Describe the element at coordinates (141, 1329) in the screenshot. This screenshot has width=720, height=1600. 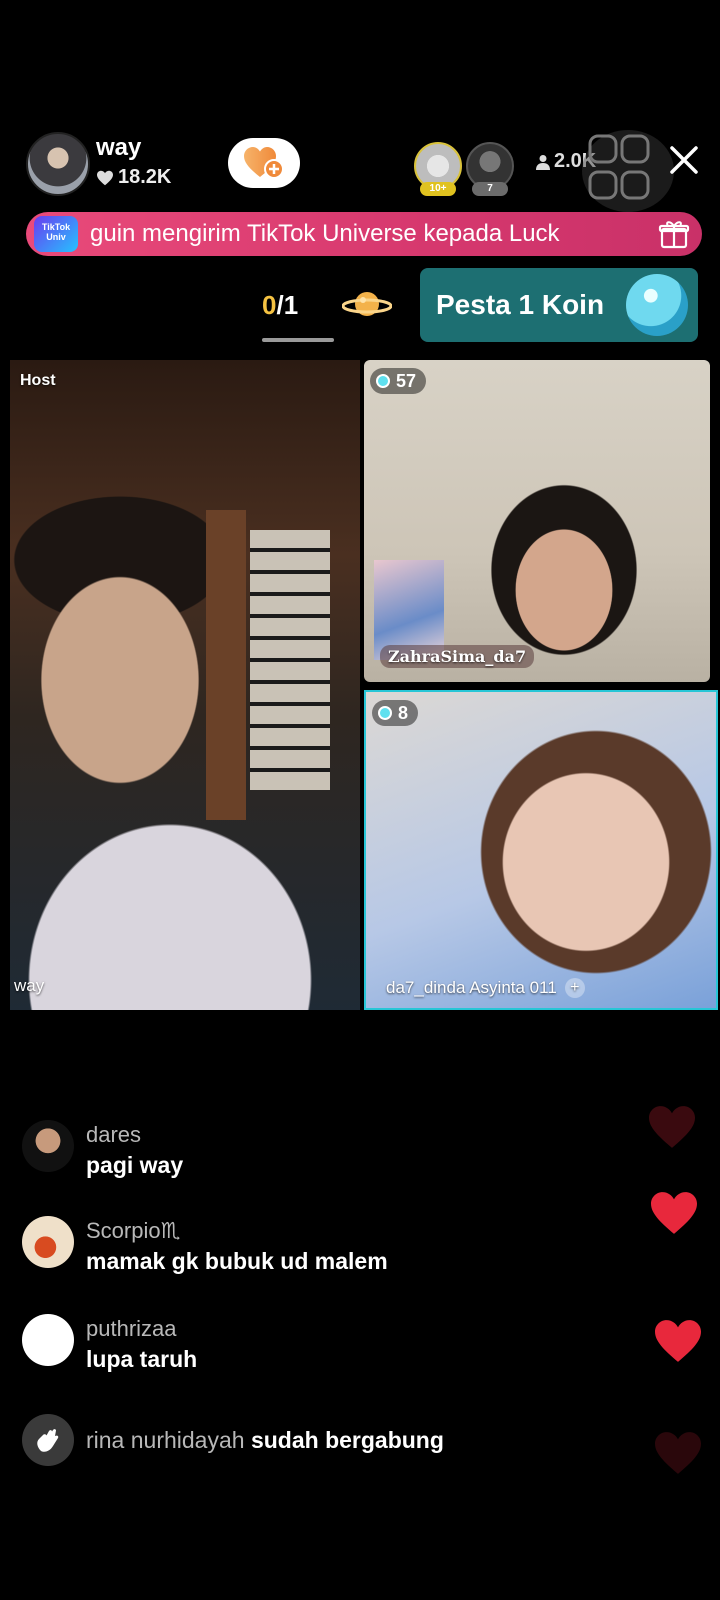
I see `comment-username: puthrizaa` at that location.